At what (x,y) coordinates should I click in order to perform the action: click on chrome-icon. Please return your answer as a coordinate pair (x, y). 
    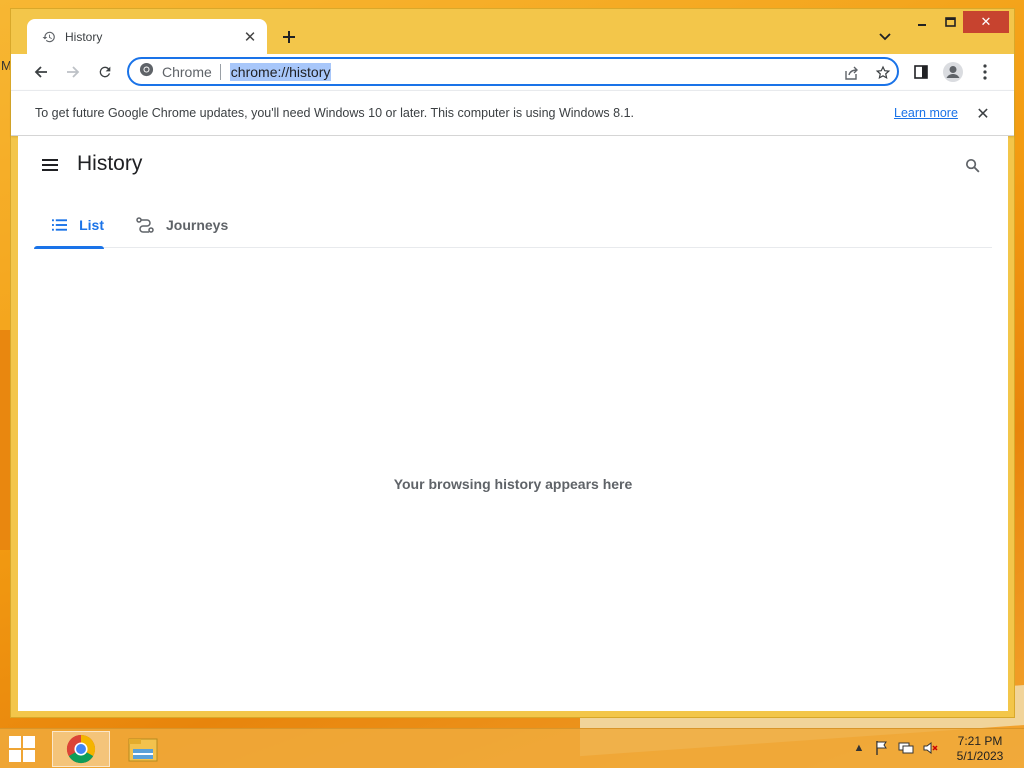
    Looking at the image, I should click on (81, 749).